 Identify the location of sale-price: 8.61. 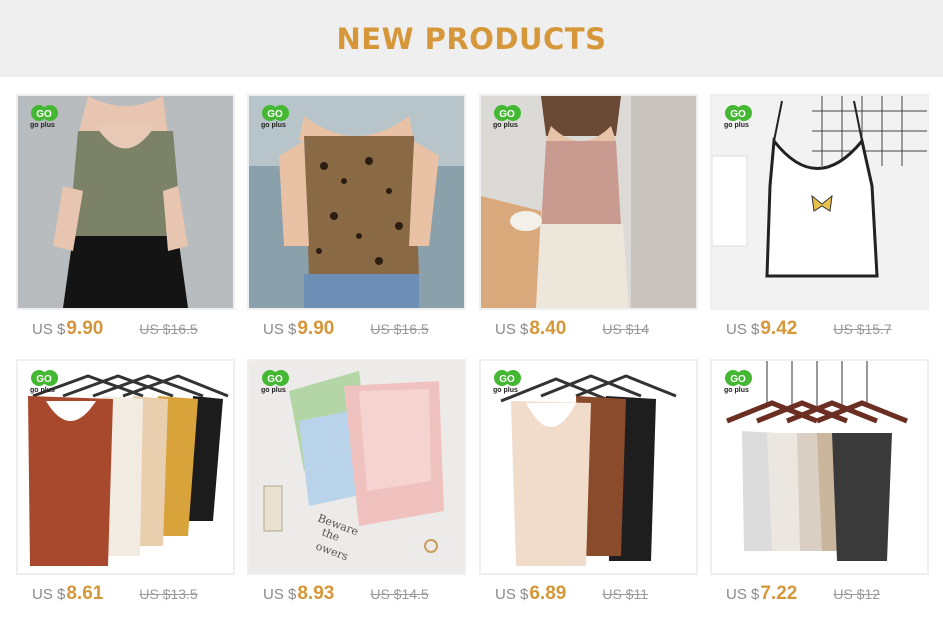
(85, 593).